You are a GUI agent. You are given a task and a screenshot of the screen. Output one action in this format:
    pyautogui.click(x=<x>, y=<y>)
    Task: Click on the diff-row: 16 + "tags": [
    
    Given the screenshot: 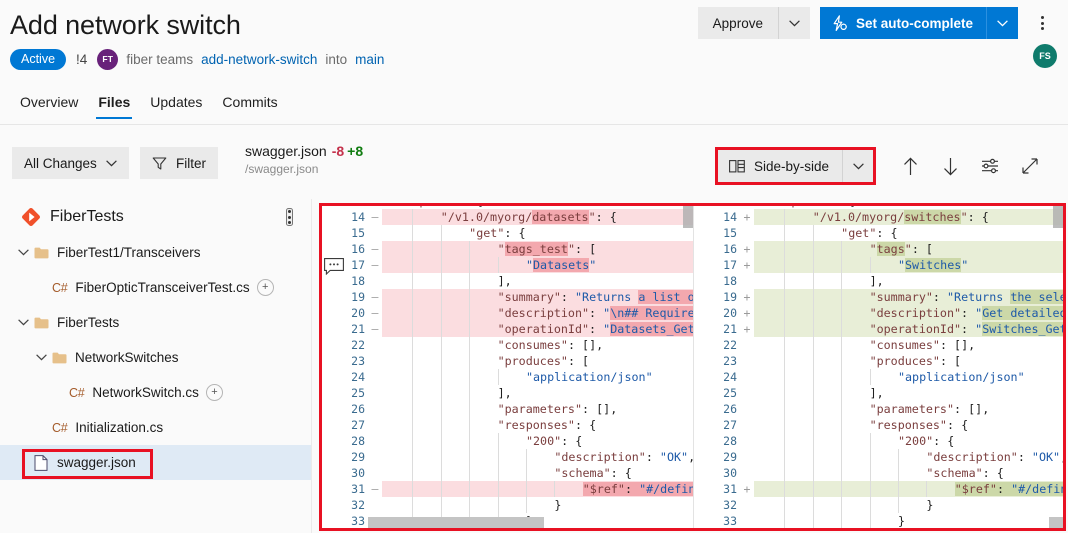 What is the action you would take?
    pyautogui.click(x=878, y=249)
    